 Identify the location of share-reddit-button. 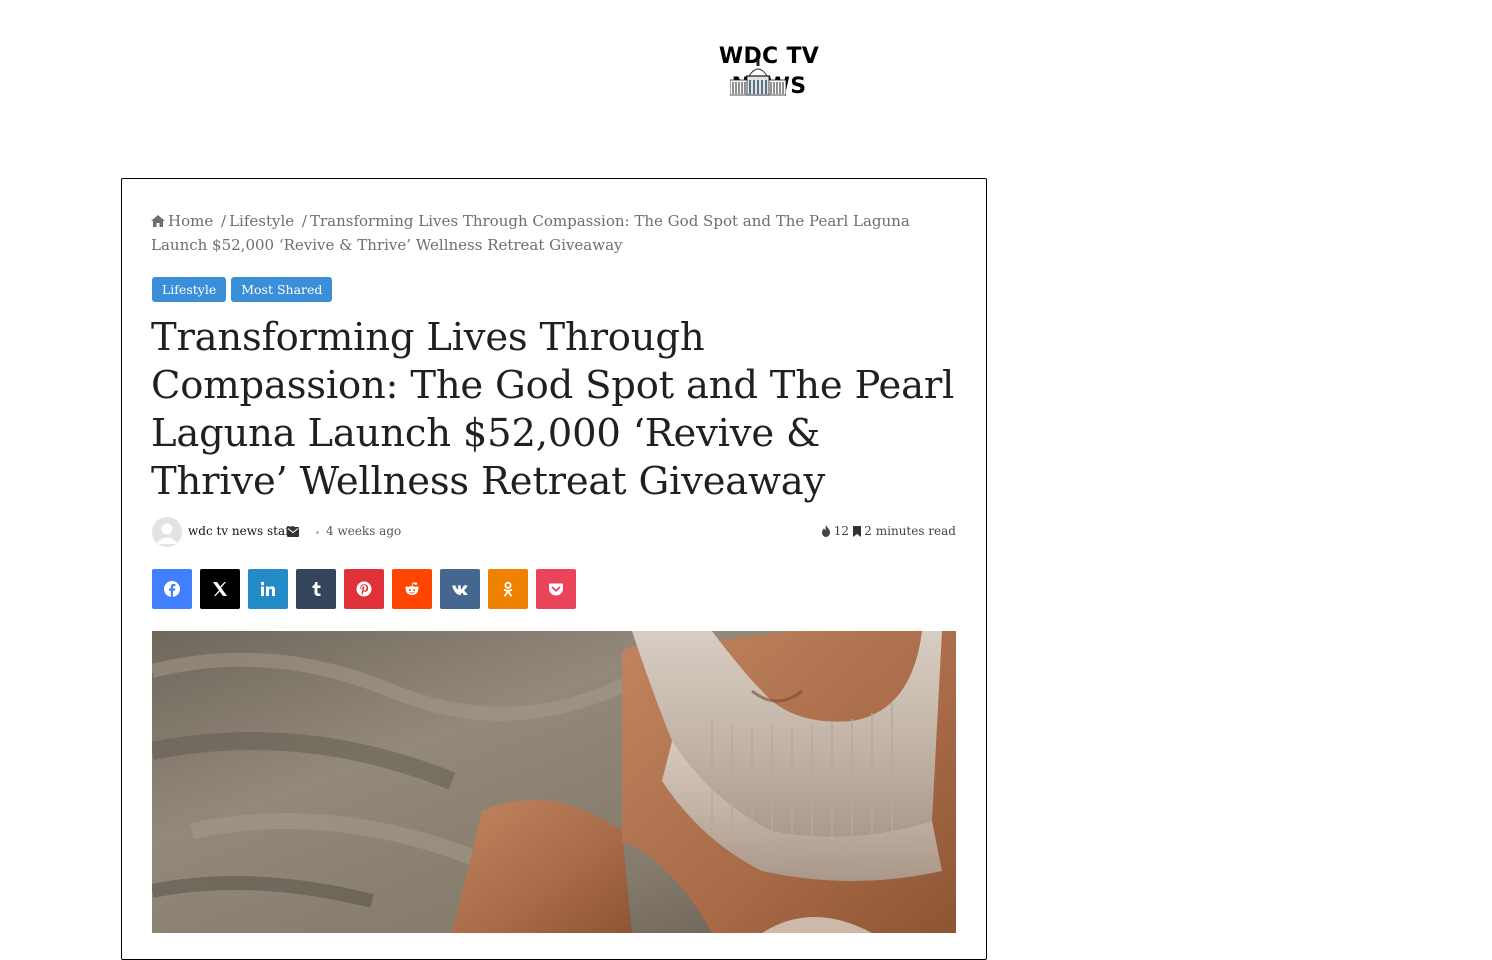
(412, 589).